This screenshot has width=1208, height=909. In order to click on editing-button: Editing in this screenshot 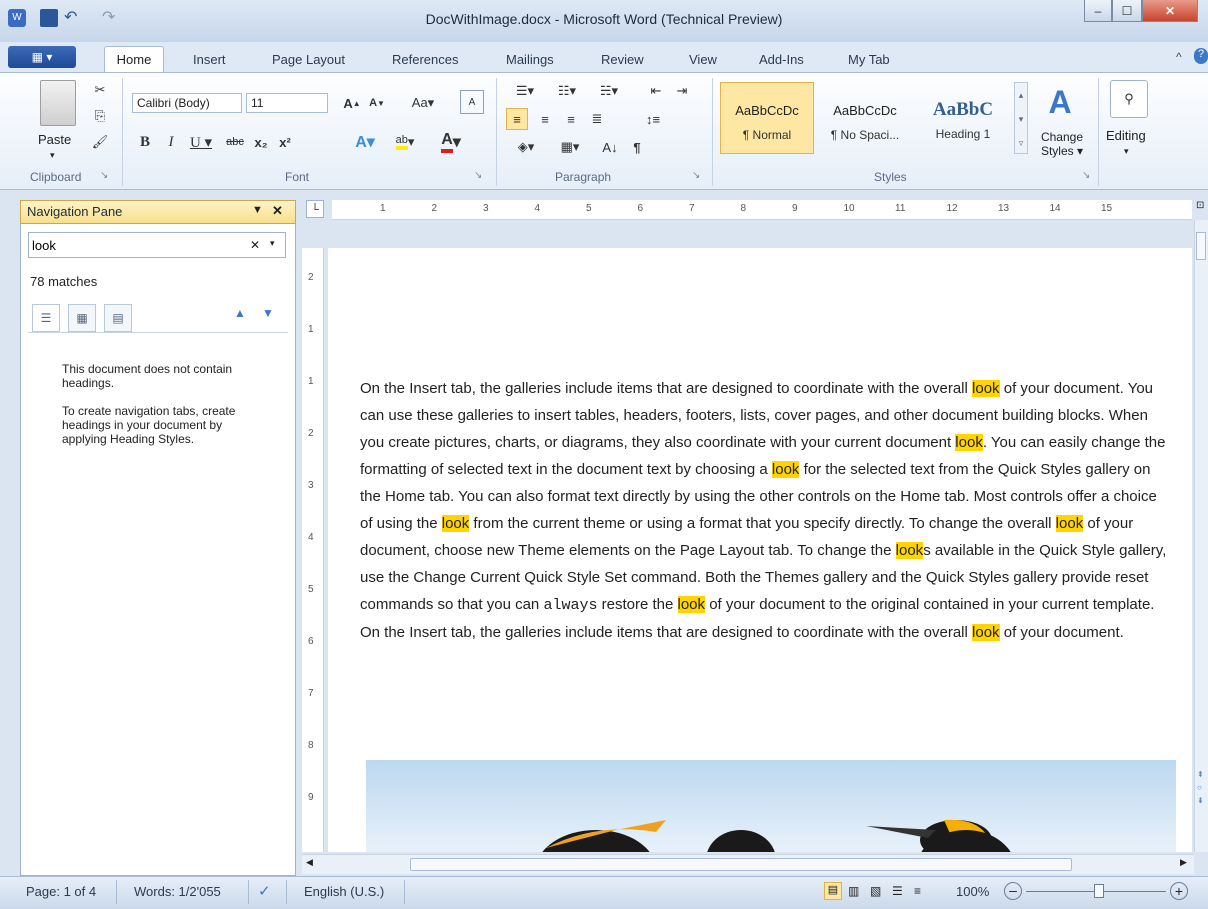, I will do `click(1126, 135)`.